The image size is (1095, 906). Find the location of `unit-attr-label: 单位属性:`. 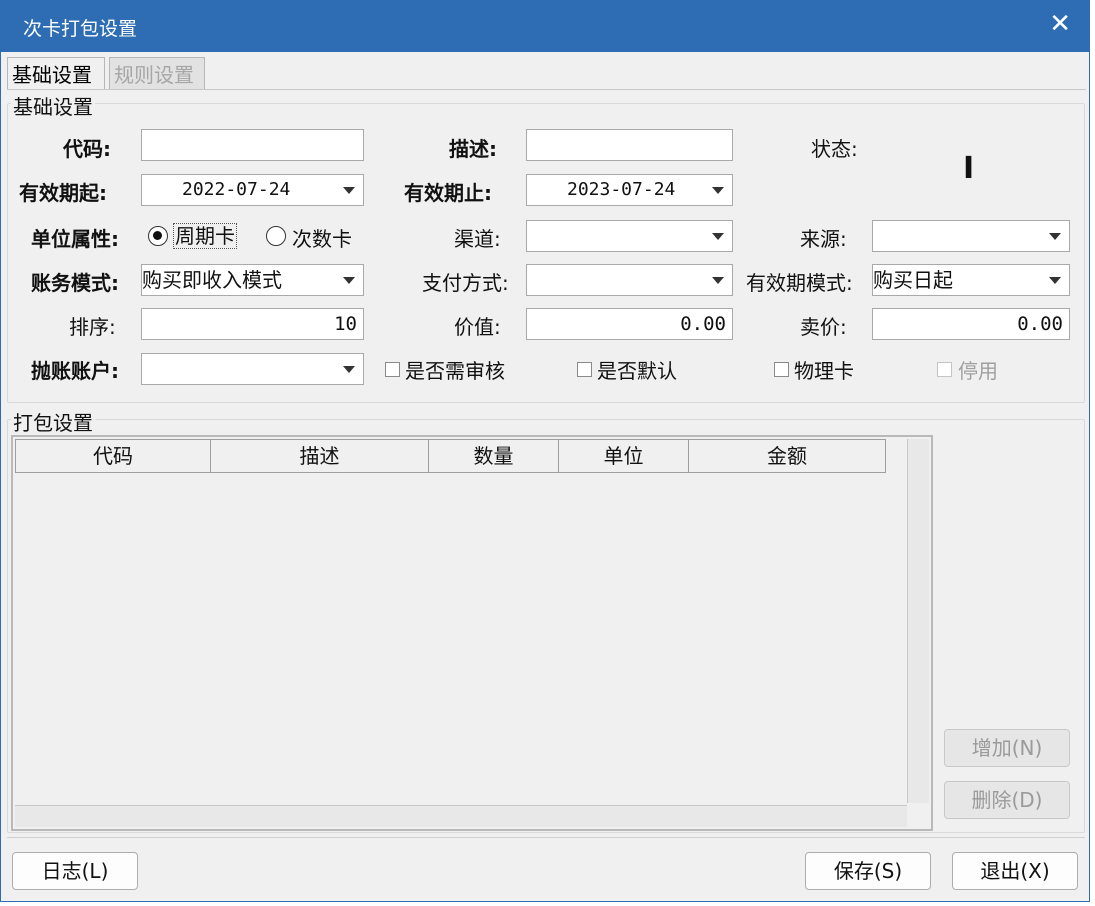

unit-attr-label: 单位属性: is located at coordinates (75, 239).